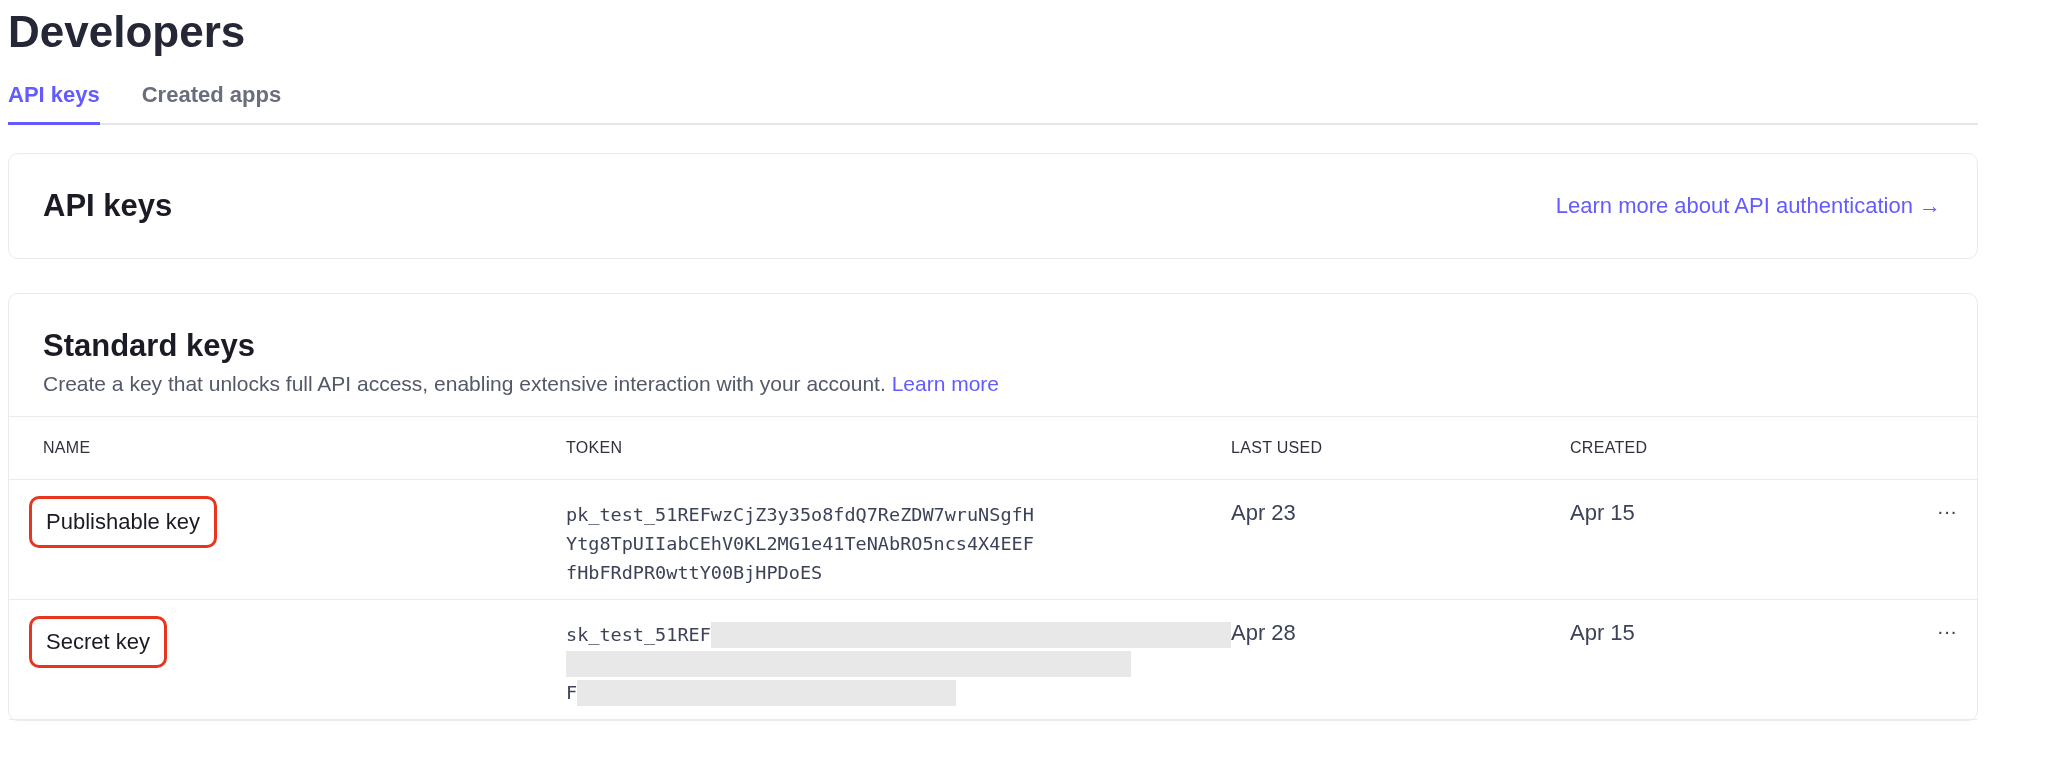 This screenshot has width=2048, height=767. What do you see at coordinates (595, 448) in the screenshot?
I see `column-header: TOKEN` at bounding box center [595, 448].